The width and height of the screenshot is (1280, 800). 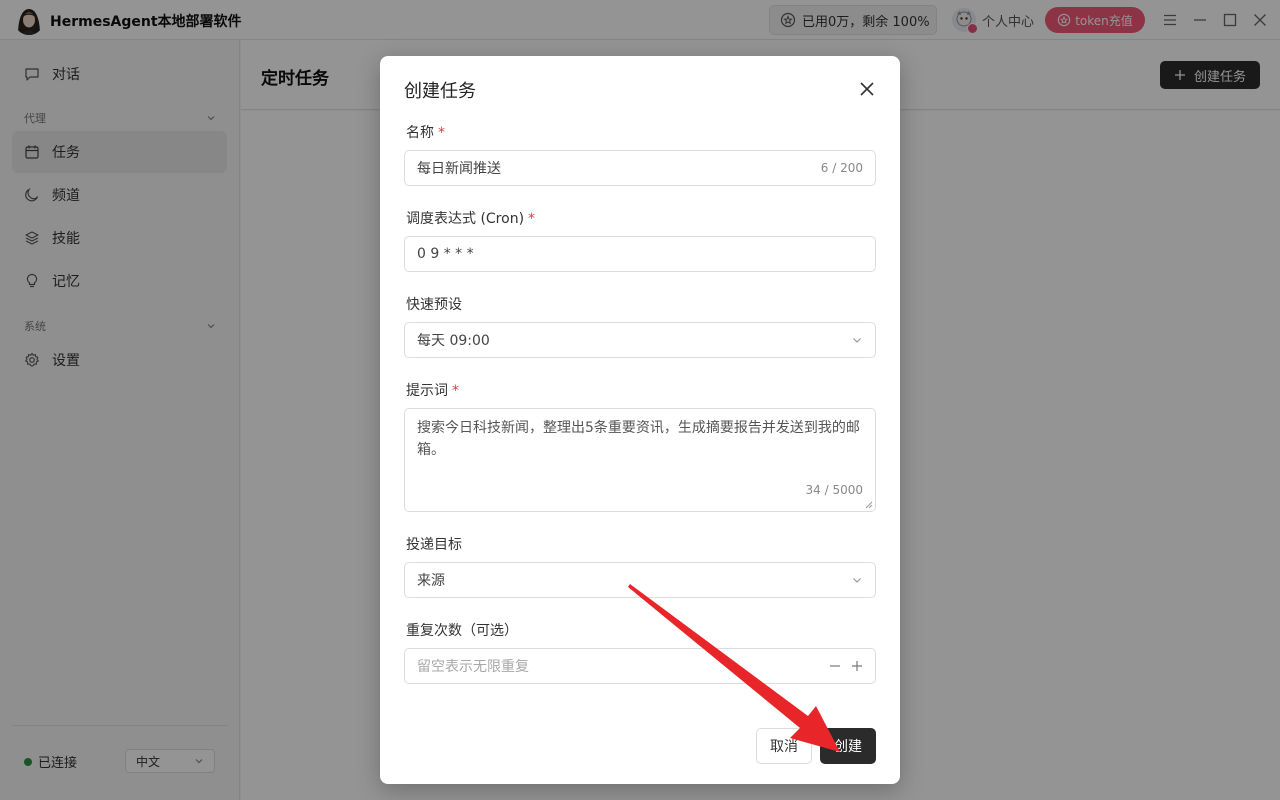 What do you see at coordinates (462, 631) in the screenshot?
I see `repeat-field-label: 重复次数（可选）` at bounding box center [462, 631].